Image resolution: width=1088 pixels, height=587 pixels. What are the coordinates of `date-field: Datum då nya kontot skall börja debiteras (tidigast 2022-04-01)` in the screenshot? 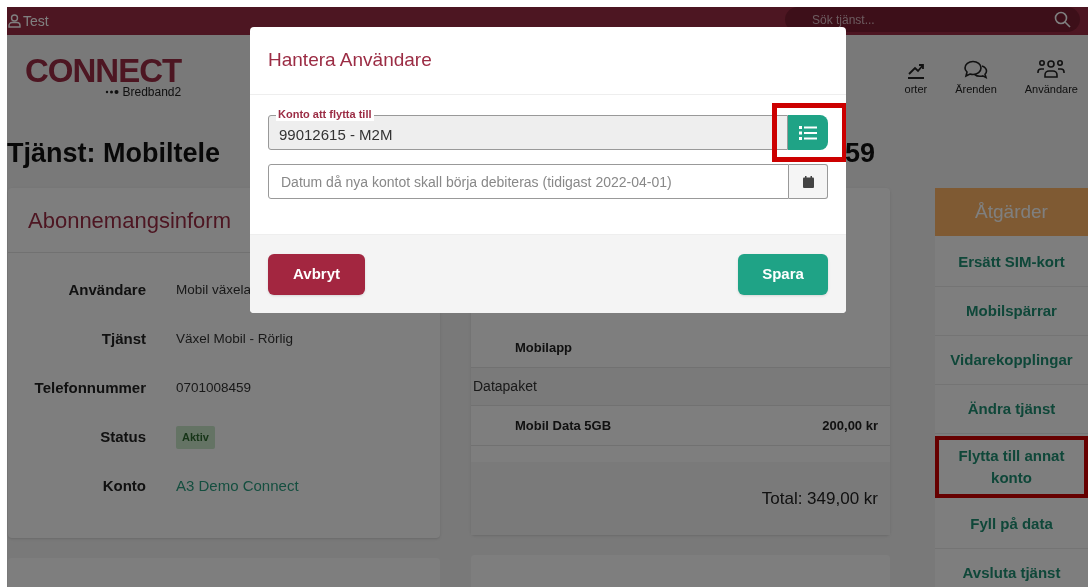 It's located at (528, 181).